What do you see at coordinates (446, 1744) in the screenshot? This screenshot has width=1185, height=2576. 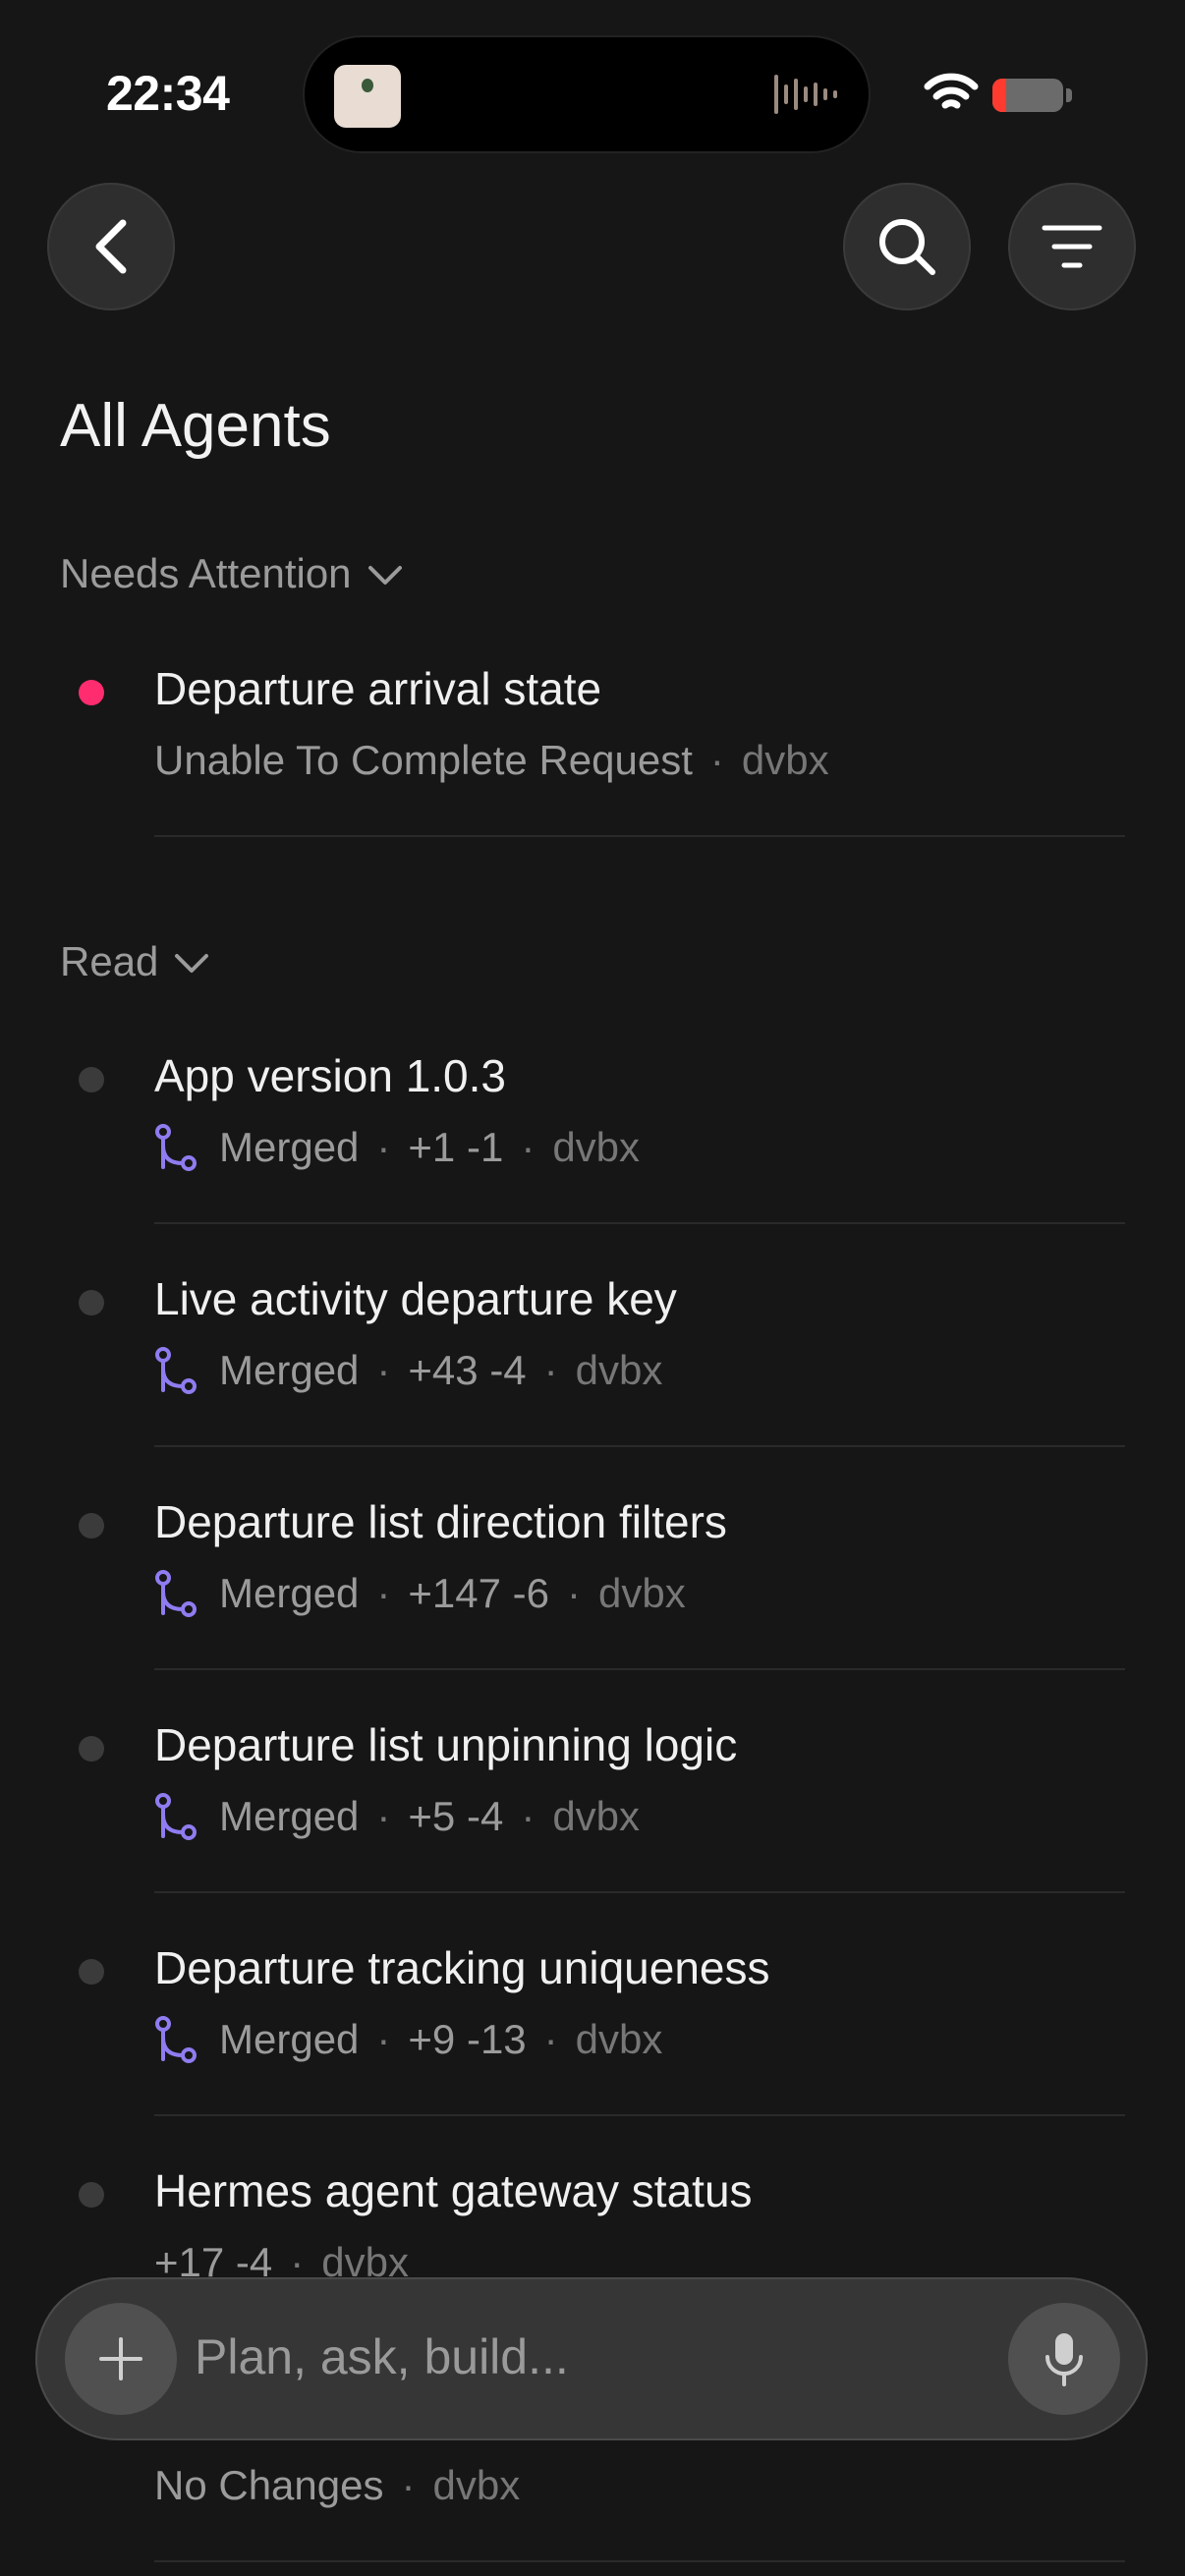 I see `item-title: Departure list unpinning logic` at bounding box center [446, 1744].